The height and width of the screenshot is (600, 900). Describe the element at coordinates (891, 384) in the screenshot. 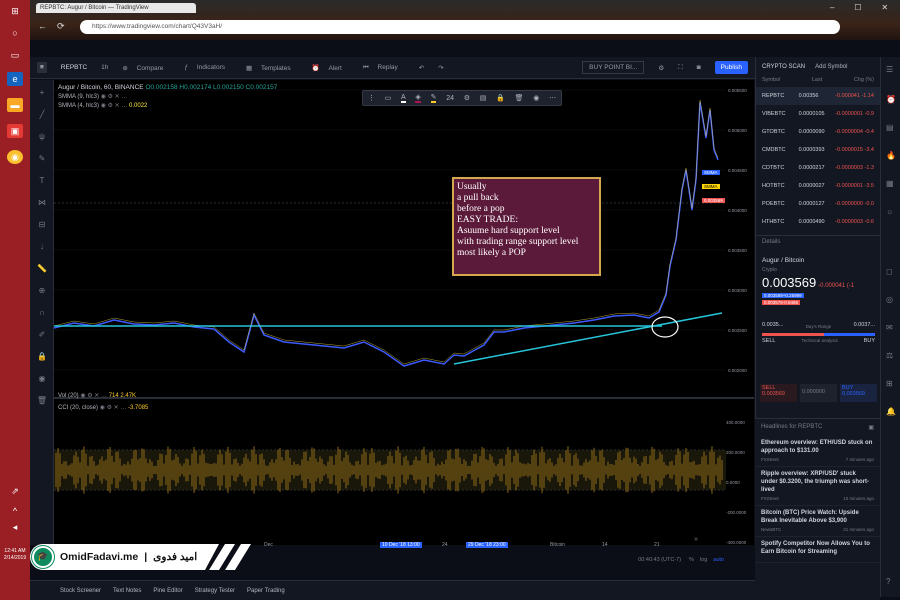

I see `dom-icon: ⊞` at that location.